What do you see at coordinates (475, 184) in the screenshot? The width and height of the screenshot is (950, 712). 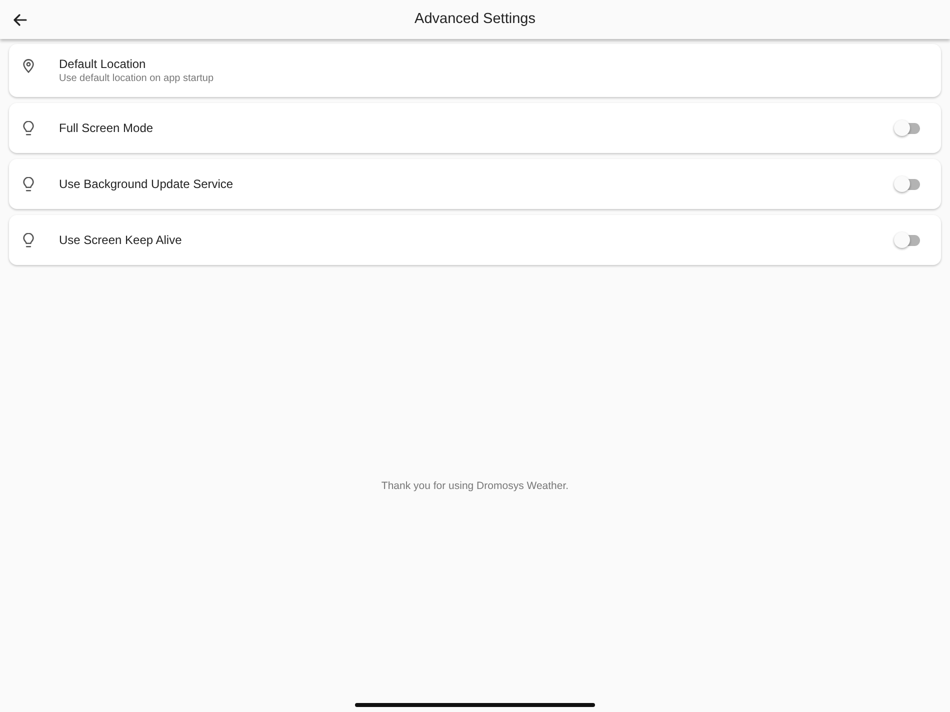 I see `settings-card: Use Background Update Service` at bounding box center [475, 184].